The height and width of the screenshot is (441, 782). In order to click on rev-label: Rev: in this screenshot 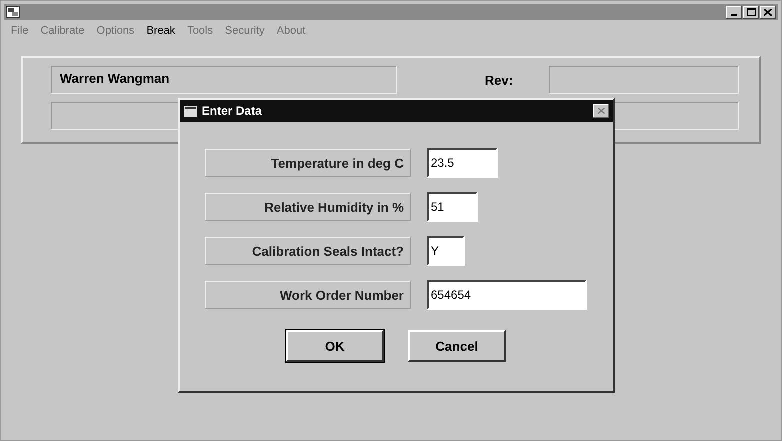, I will do `click(499, 80)`.